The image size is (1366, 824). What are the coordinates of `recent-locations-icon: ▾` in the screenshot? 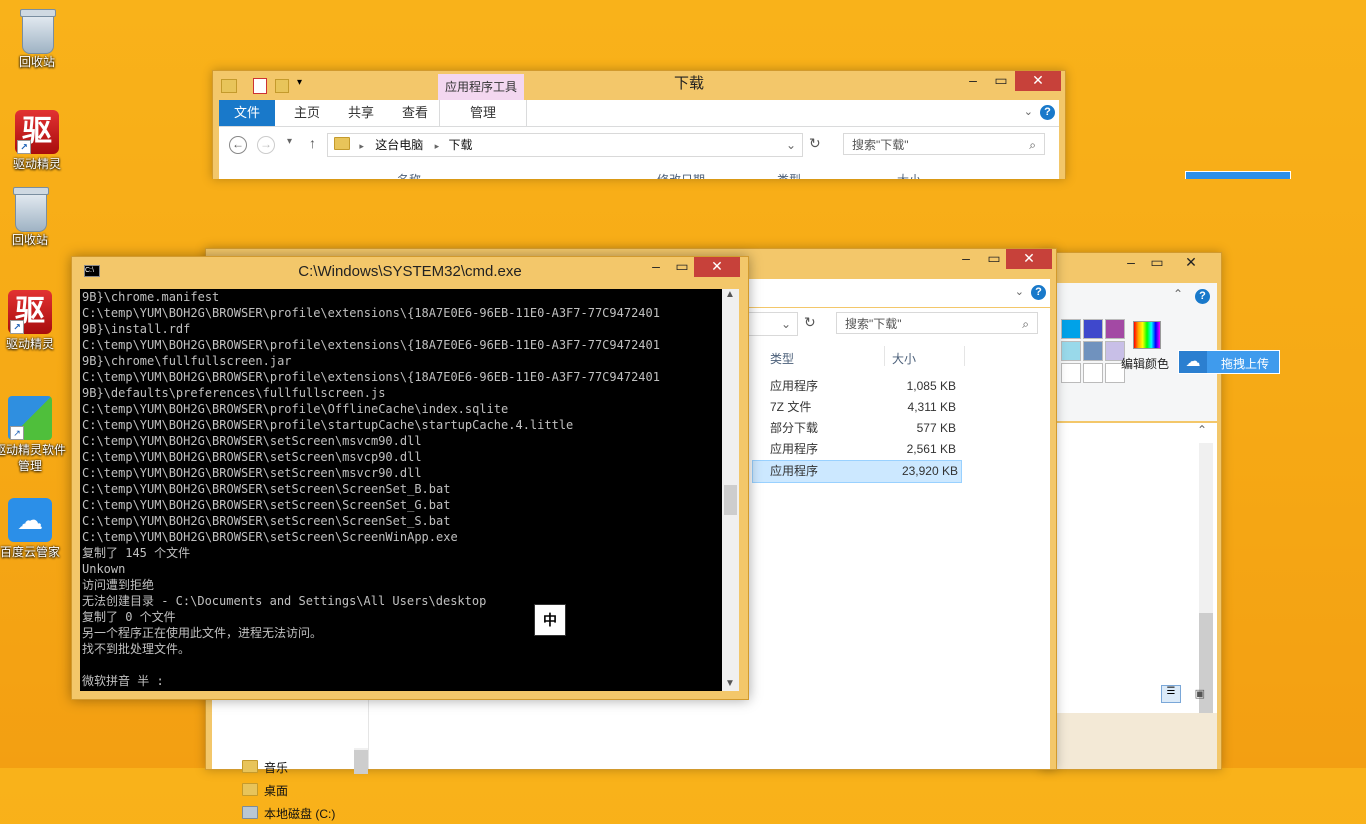 It's located at (289, 141).